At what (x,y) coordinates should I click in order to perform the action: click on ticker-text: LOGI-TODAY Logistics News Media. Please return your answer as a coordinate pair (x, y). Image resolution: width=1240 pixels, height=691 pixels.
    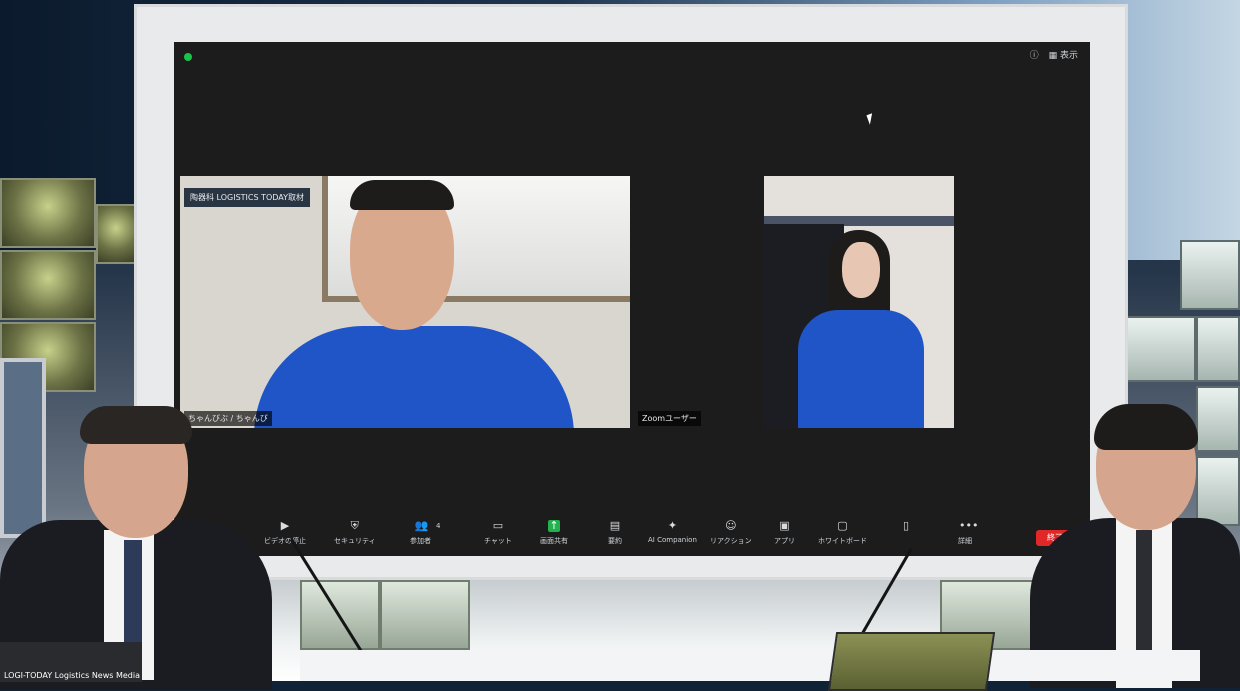
    Looking at the image, I should click on (72, 675).